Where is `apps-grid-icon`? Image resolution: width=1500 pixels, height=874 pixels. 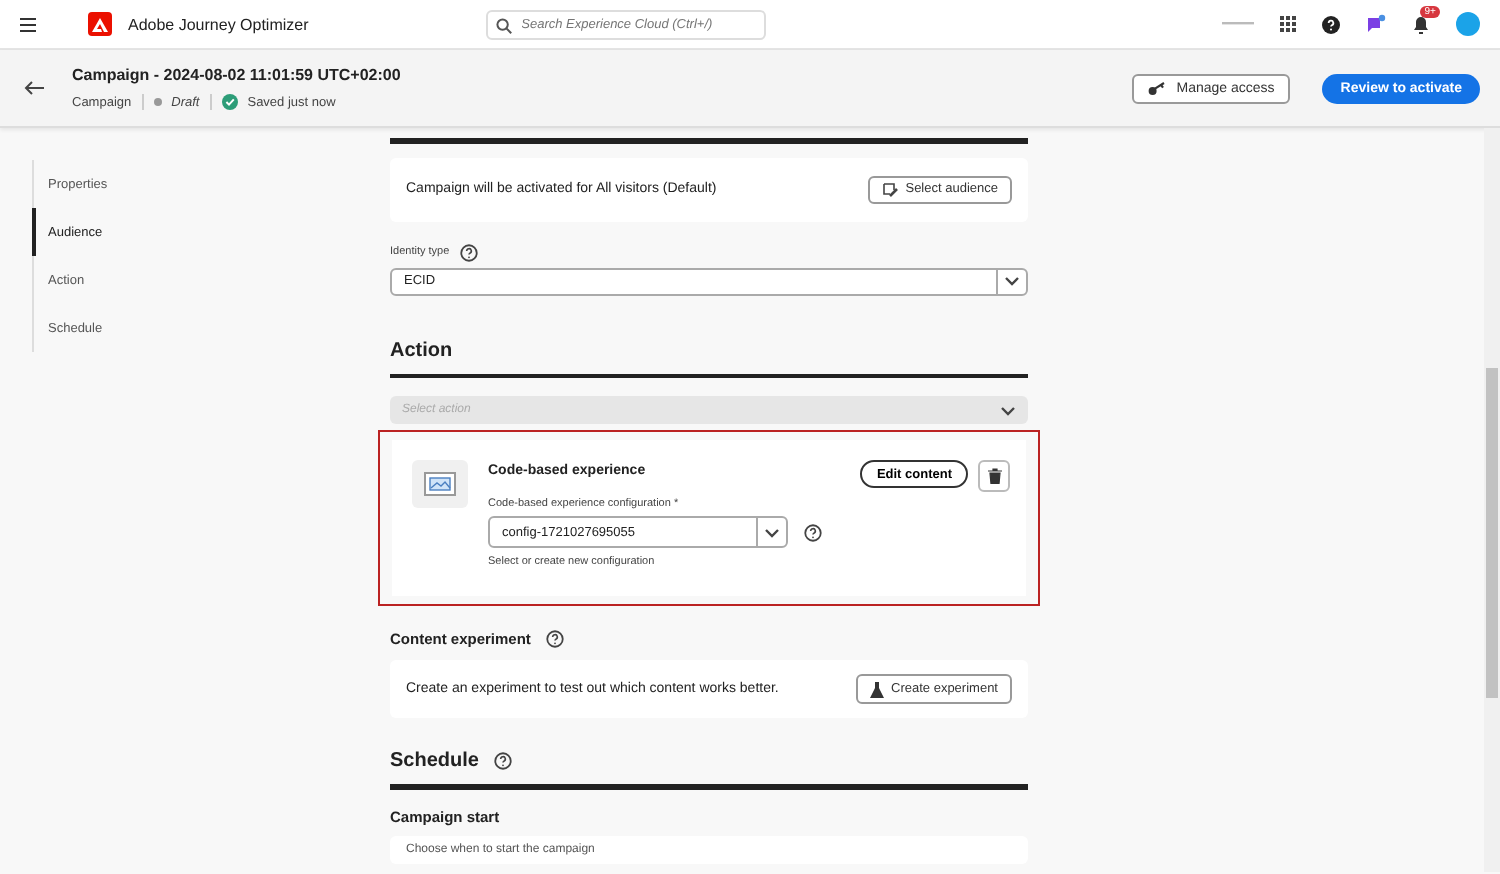
apps-grid-icon is located at coordinates (1287, 24).